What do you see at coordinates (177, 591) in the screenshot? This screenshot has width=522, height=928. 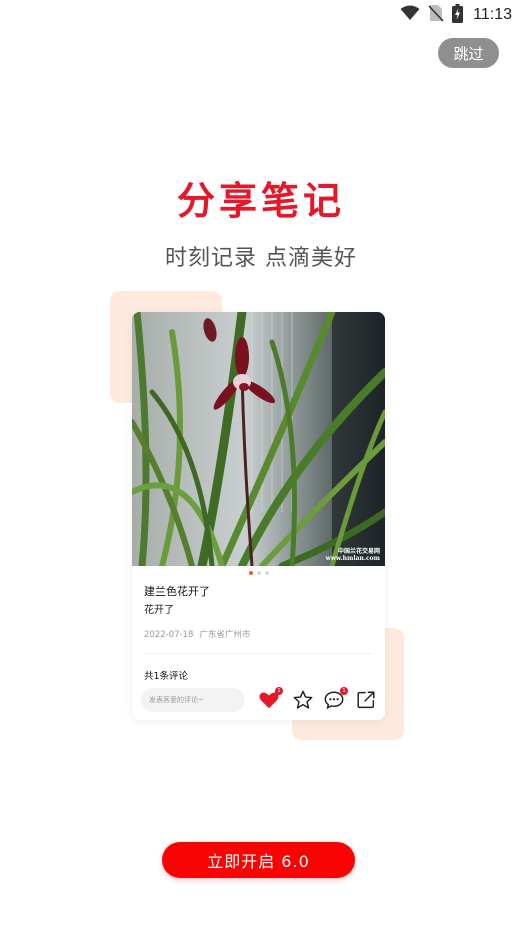 I see `note-title: 建兰色花开了` at bounding box center [177, 591].